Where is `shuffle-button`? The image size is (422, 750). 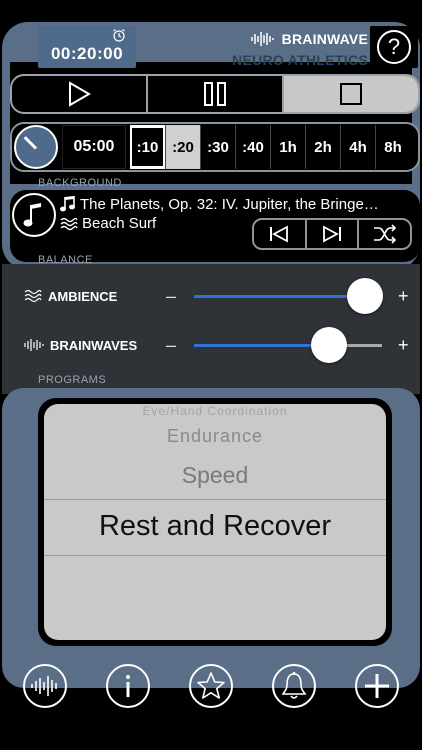
shuffle-button is located at coordinates (384, 234).